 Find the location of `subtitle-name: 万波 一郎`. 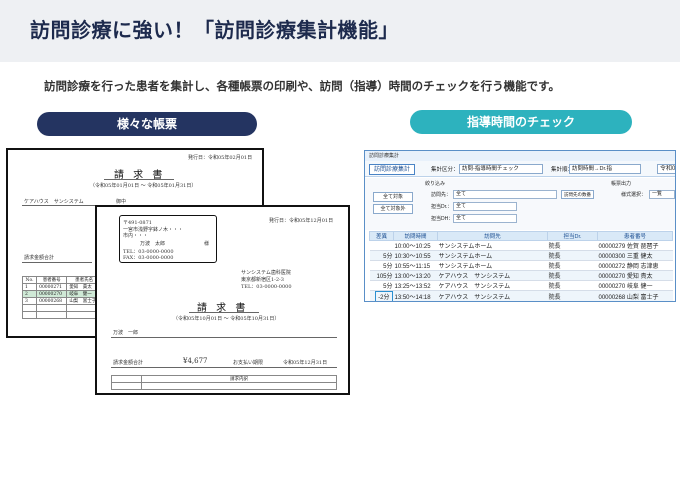

subtitle-name: 万波 一郎 is located at coordinates (126, 333).